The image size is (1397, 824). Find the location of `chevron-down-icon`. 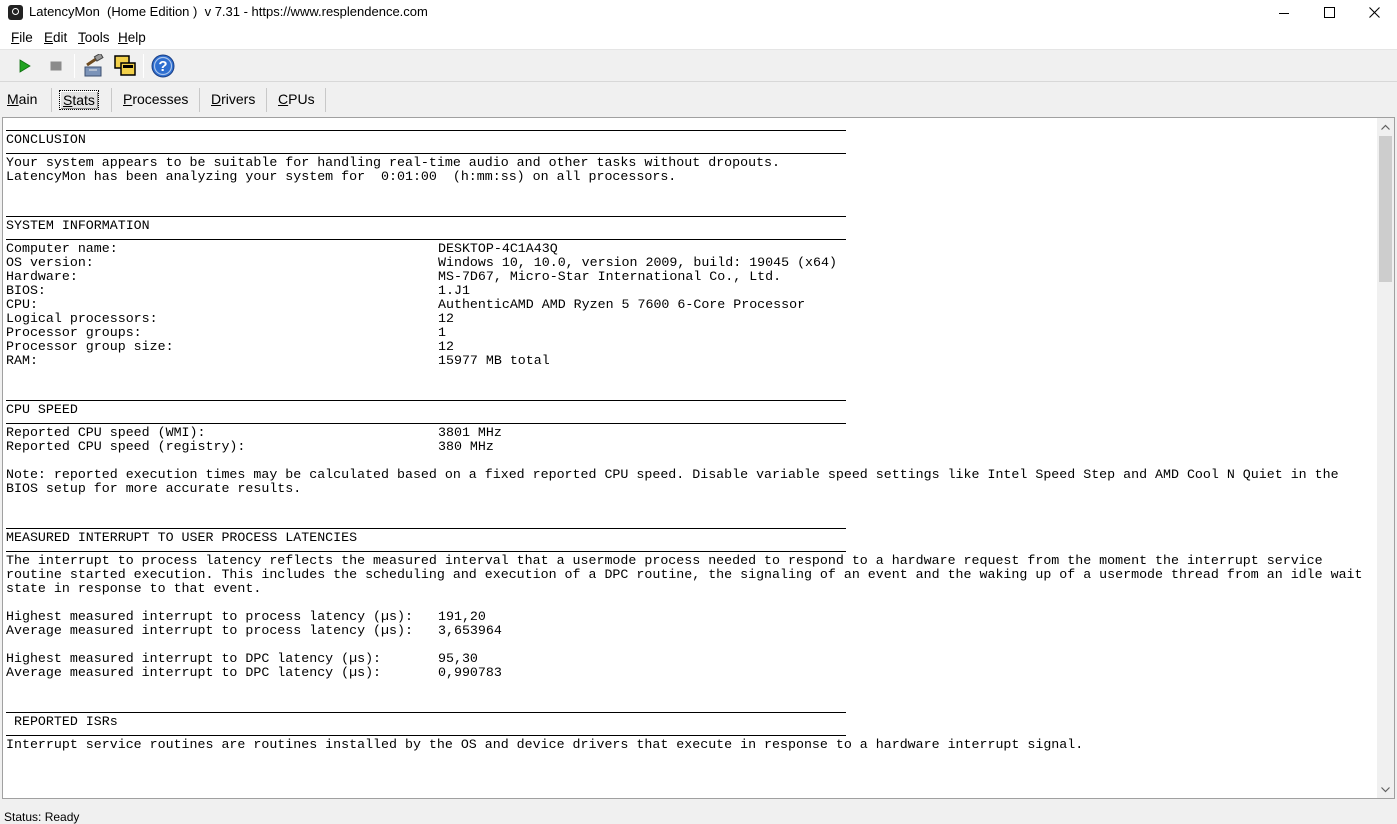

chevron-down-icon is located at coordinates (1385, 789).